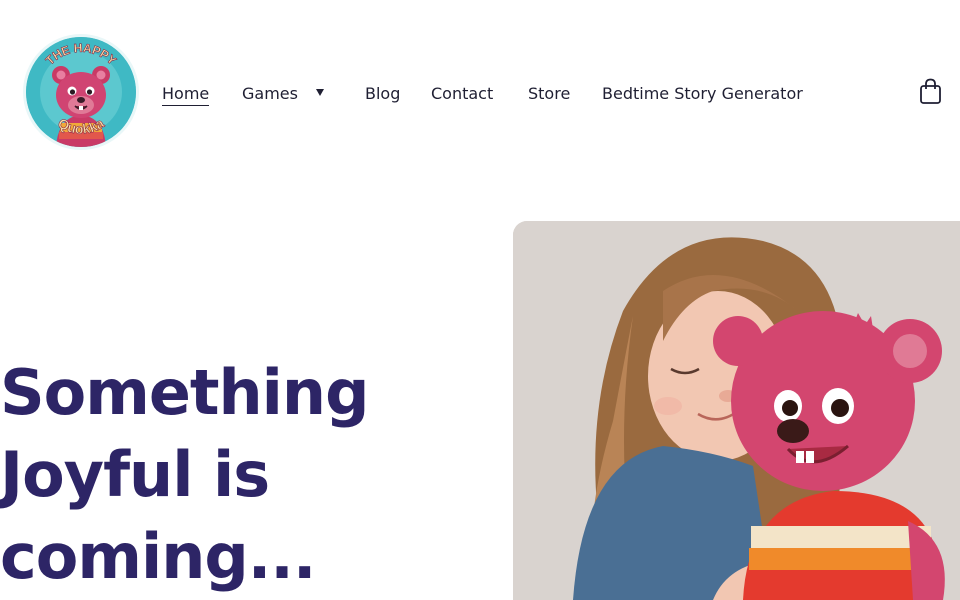 This screenshot has width=960, height=600. I want to click on nav-contact: Contact, so click(462, 93).